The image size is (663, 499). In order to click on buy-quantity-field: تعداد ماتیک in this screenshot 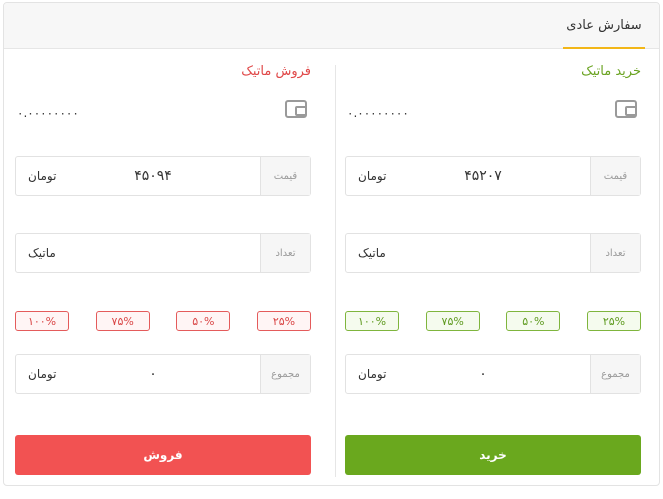, I will do `click(493, 253)`.